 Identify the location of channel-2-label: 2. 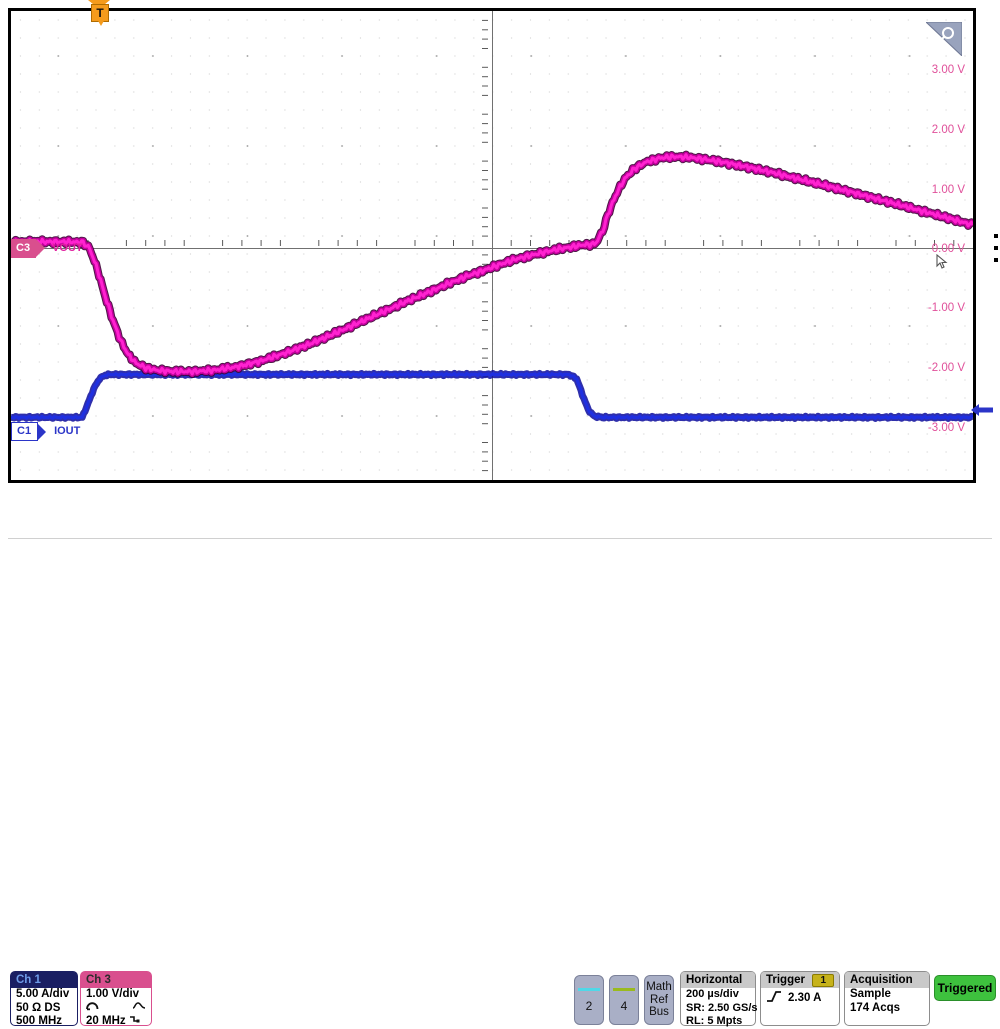
(589, 1006).